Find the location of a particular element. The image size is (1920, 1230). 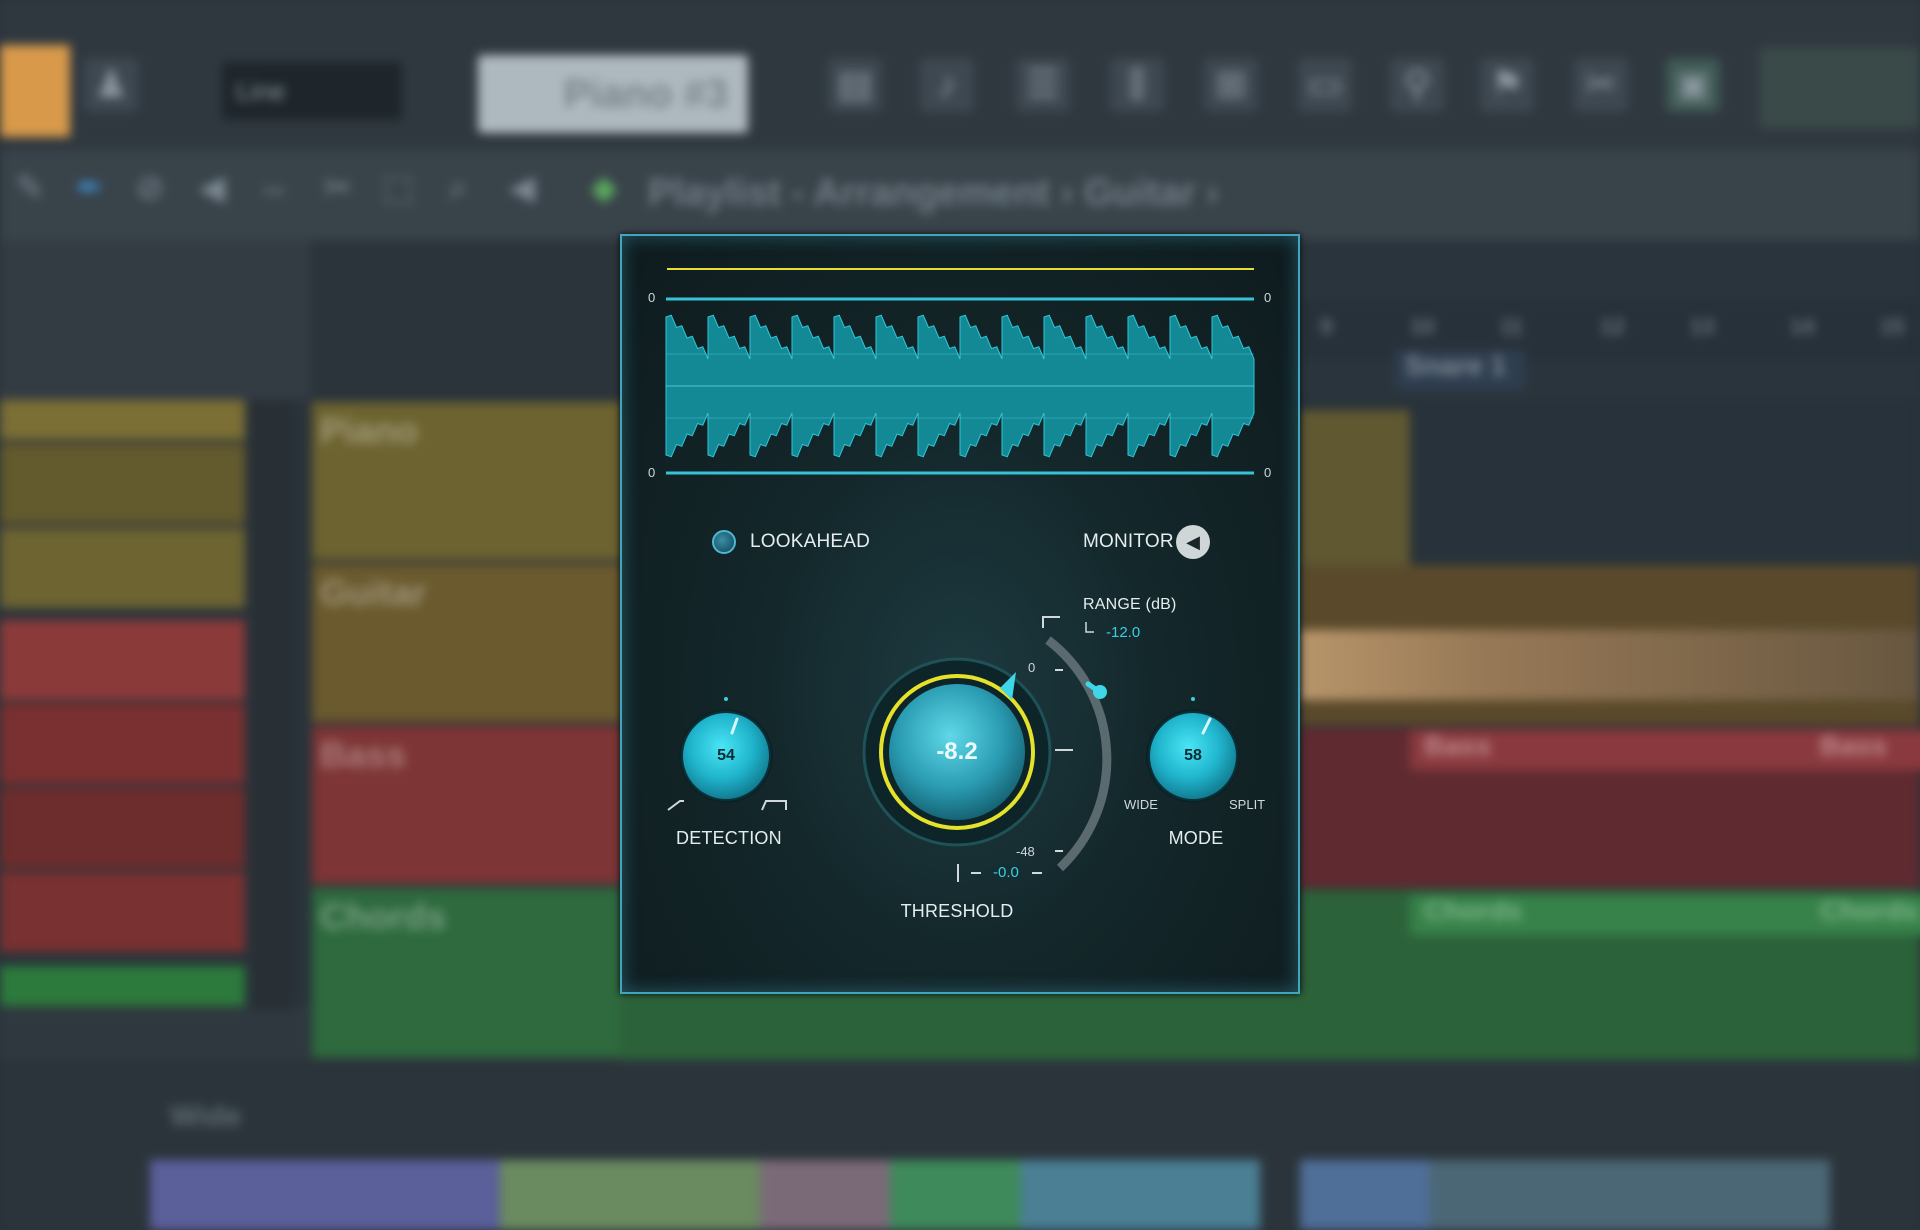

detection-label: DETECTION is located at coordinates (729, 838).